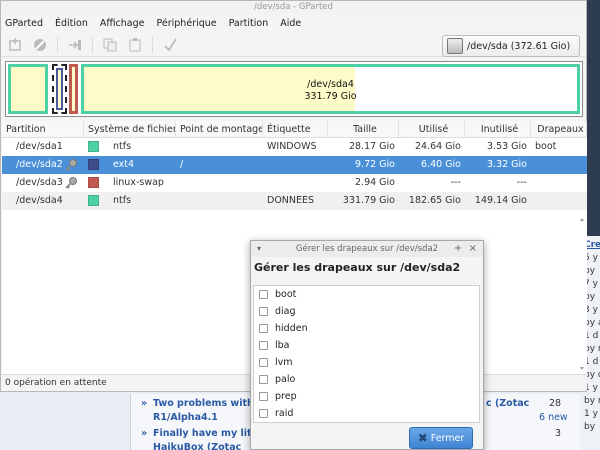 The width and height of the screenshot is (600, 450). I want to click on dialog-heading: Gérer les drapeaux sur /dev/sda2, so click(357, 267).